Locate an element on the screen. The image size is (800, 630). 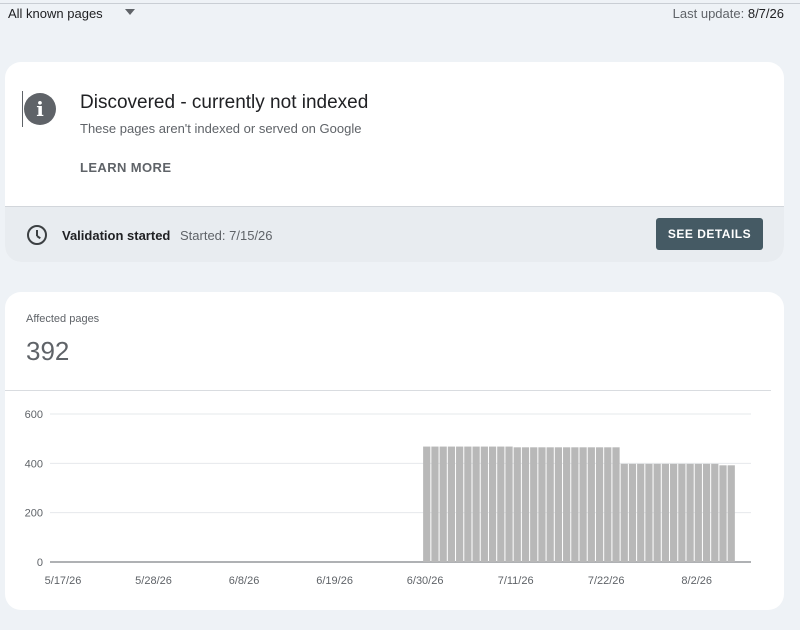
text-cursor is located at coordinates (22, 109).